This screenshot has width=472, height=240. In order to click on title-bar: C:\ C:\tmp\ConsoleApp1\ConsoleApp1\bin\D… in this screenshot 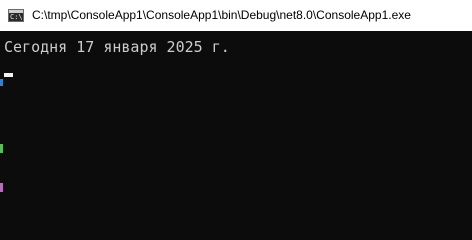, I will do `click(236, 15)`.